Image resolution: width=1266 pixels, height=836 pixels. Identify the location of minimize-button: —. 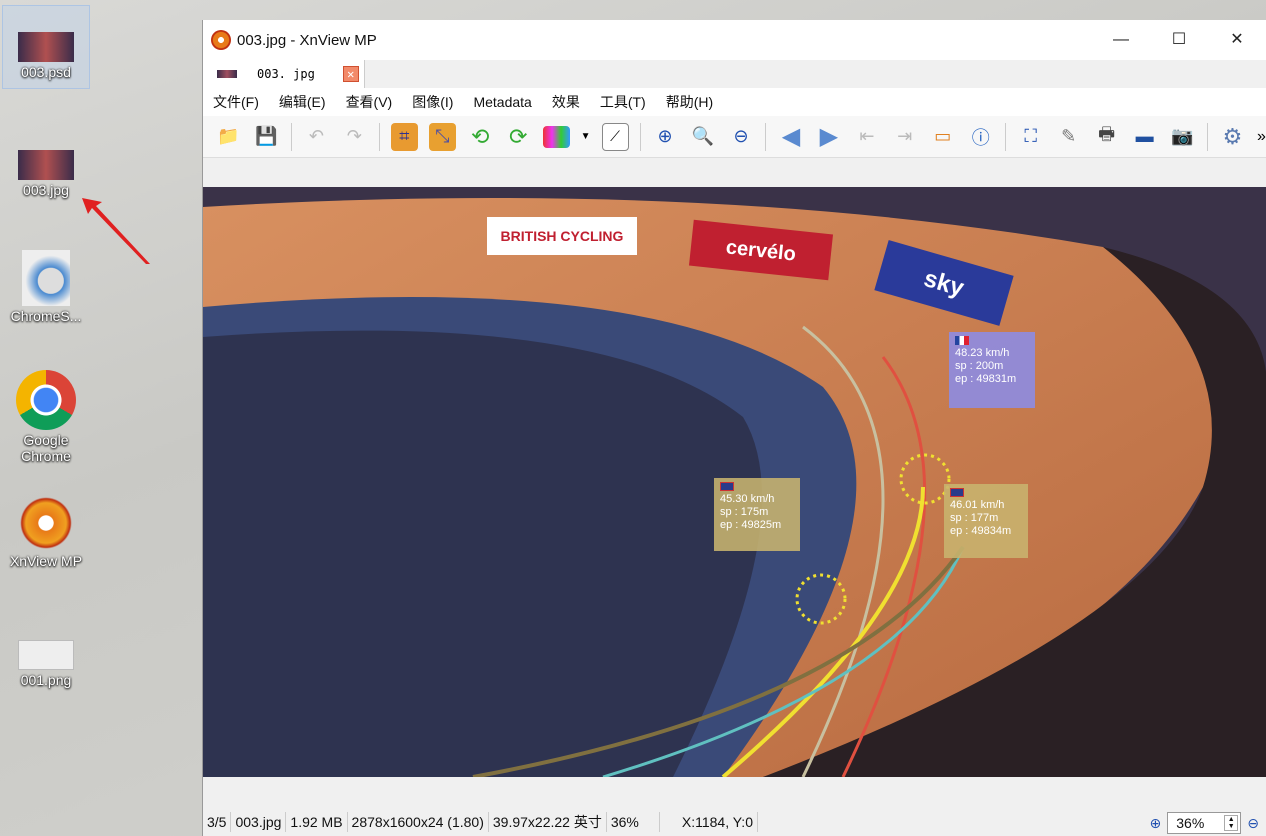
(1121, 40).